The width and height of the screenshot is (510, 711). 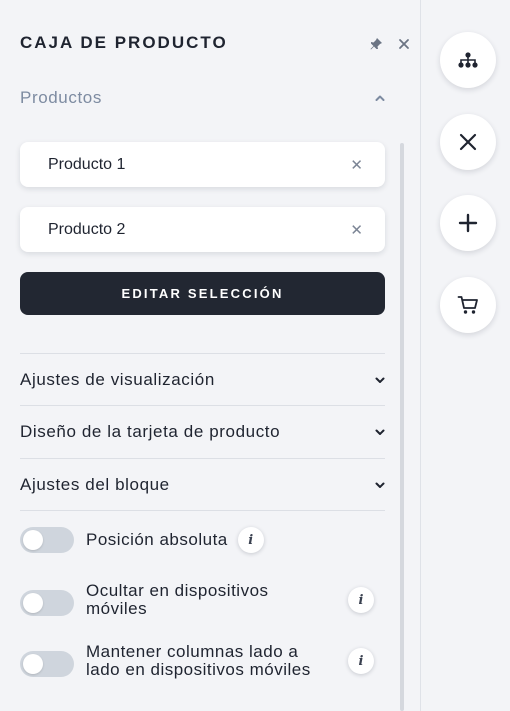 I want to click on product-item-label: Producto 1, so click(x=87, y=164).